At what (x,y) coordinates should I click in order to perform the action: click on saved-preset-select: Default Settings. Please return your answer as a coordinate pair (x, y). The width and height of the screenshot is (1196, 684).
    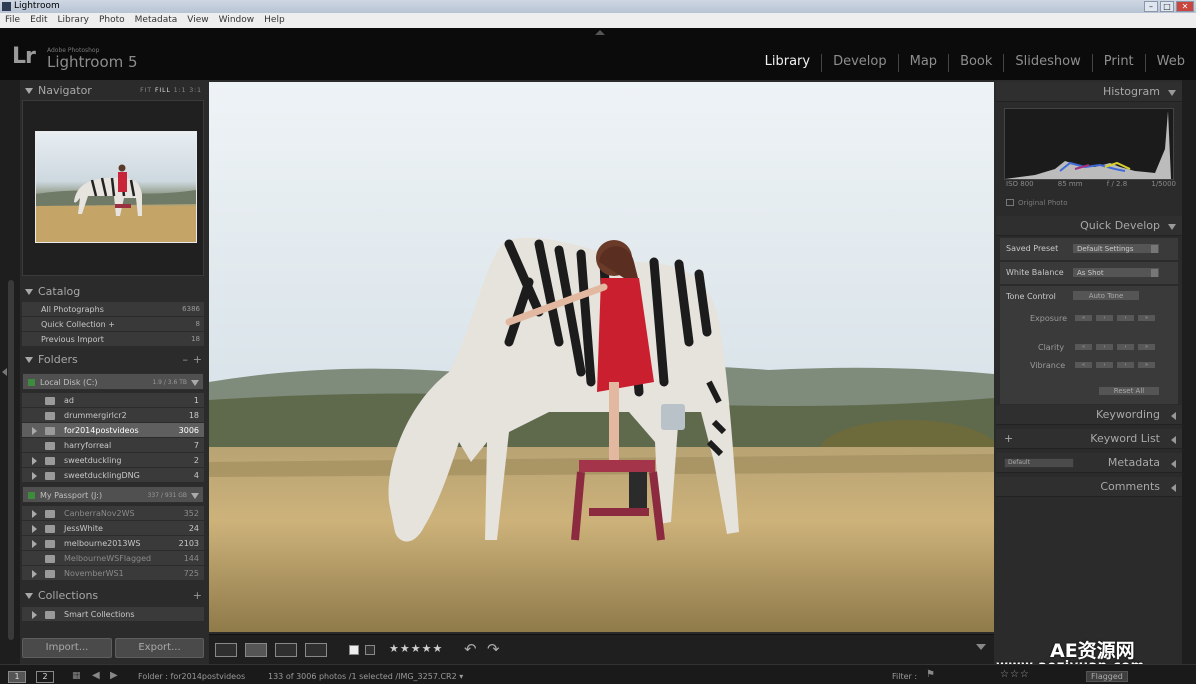
    Looking at the image, I should click on (1116, 248).